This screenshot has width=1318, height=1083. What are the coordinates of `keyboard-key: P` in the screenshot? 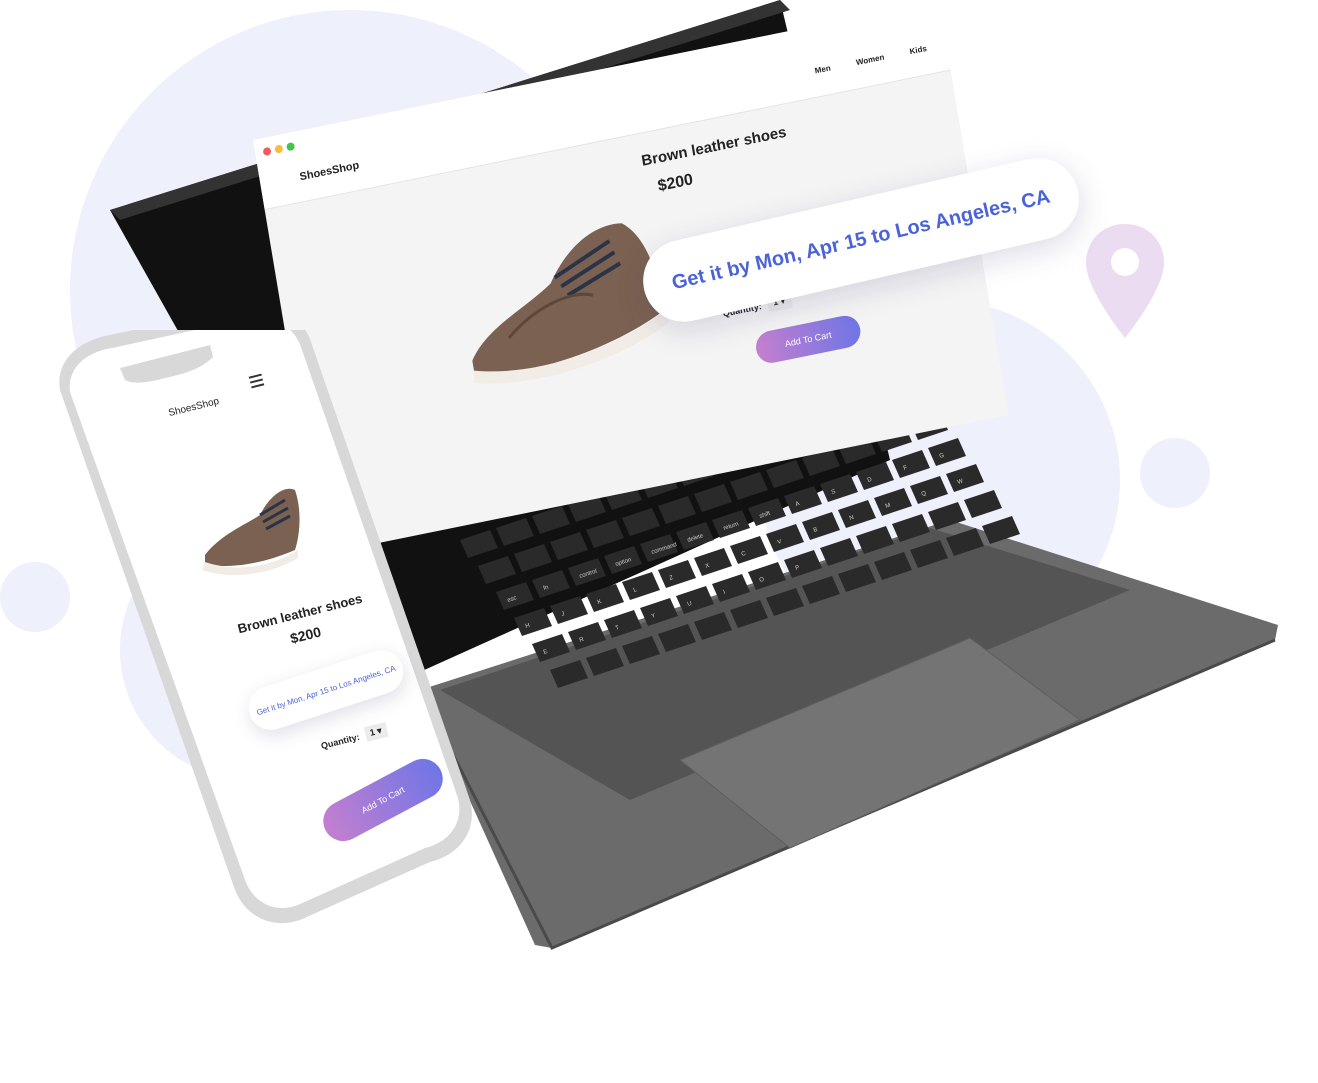 It's located at (803, 564).